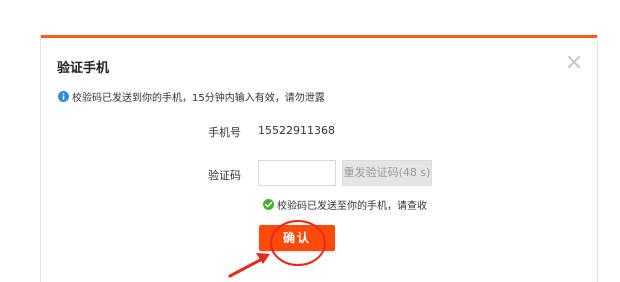  What do you see at coordinates (224, 175) in the screenshot?
I see `code-label: 验证码` at bounding box center [224, 175].